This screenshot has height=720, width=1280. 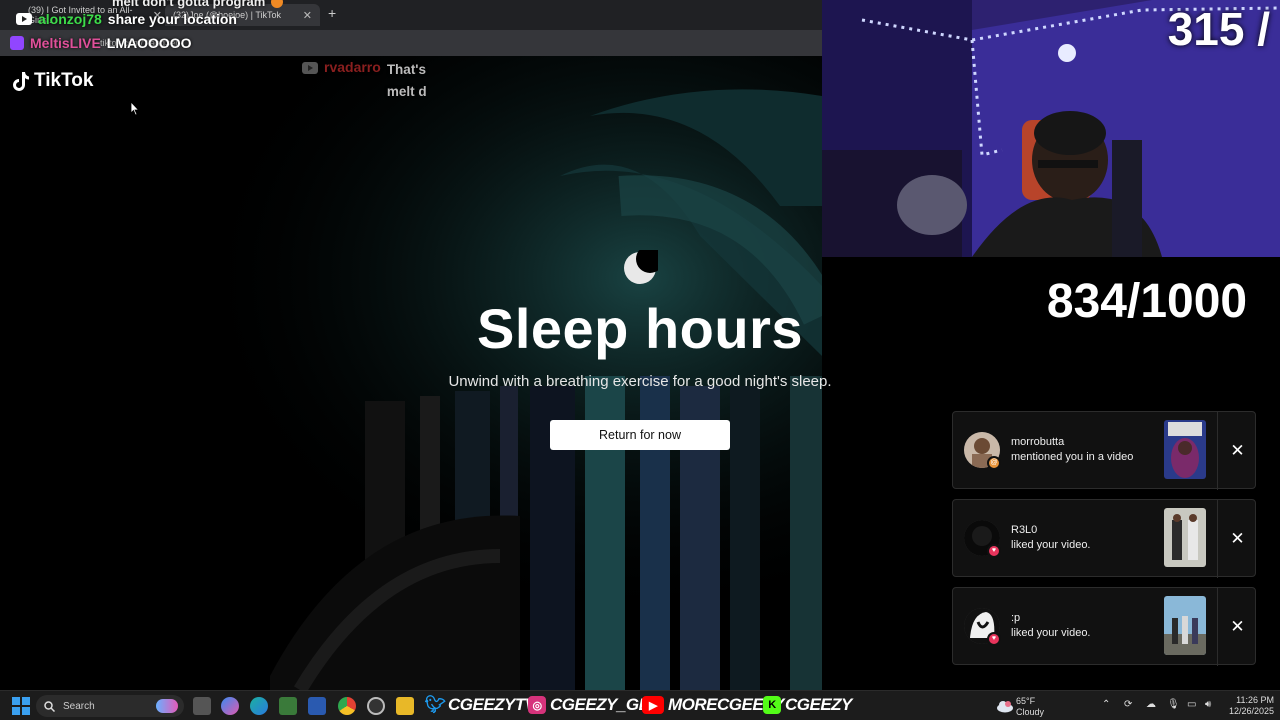 I want to click on copilot-icon, so click(x=167, y=706).